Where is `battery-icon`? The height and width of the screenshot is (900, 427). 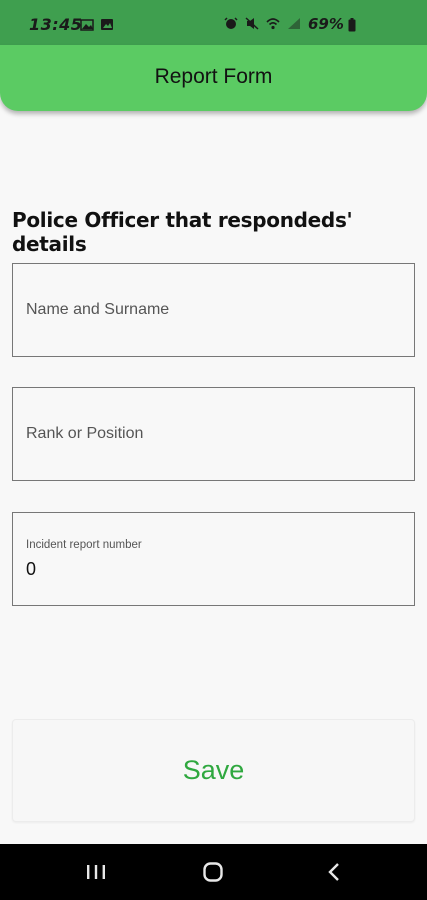
battery-icon is located at coordinates (352, 25).